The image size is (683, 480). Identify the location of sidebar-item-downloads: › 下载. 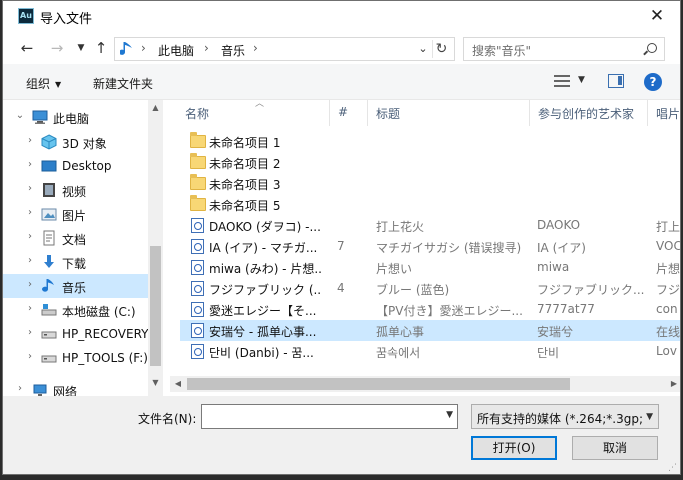
(75, 262).